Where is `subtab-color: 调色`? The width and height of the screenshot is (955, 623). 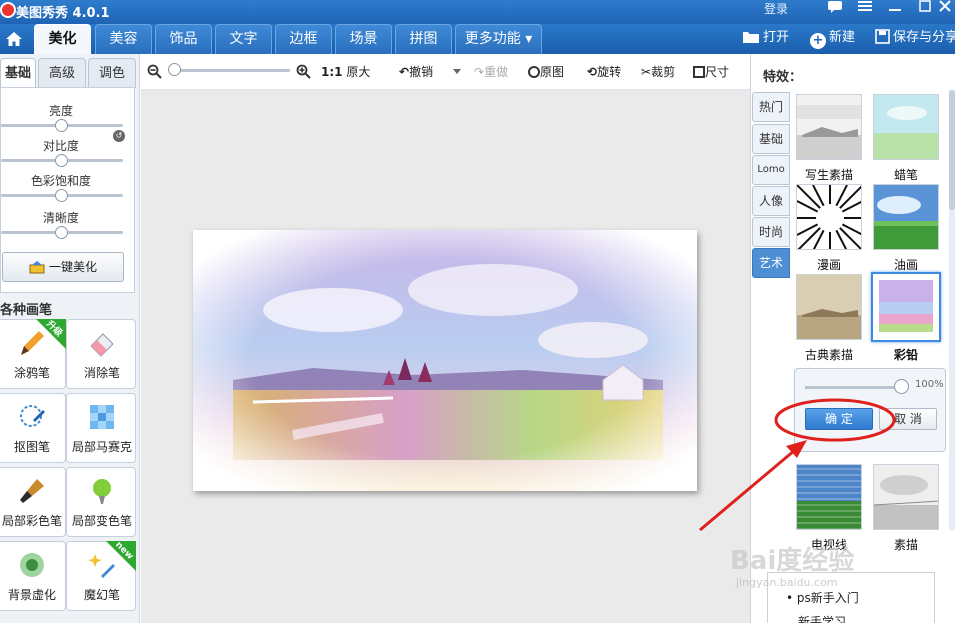 subtab-color: 调色 is located at coordinates (112, 73).